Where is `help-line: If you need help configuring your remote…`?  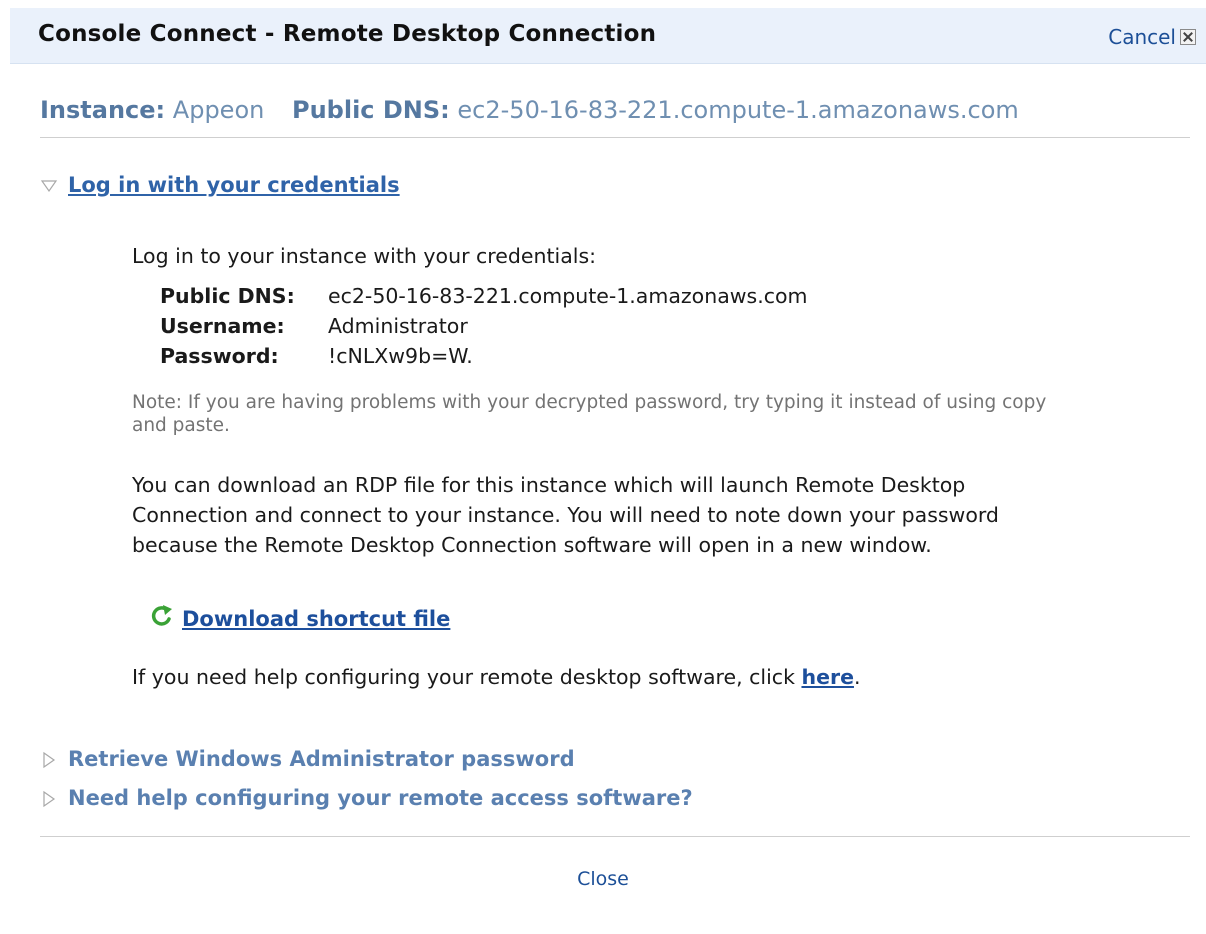
help-line: If you need help configuring your remote… is located at coordinates (496, 677).